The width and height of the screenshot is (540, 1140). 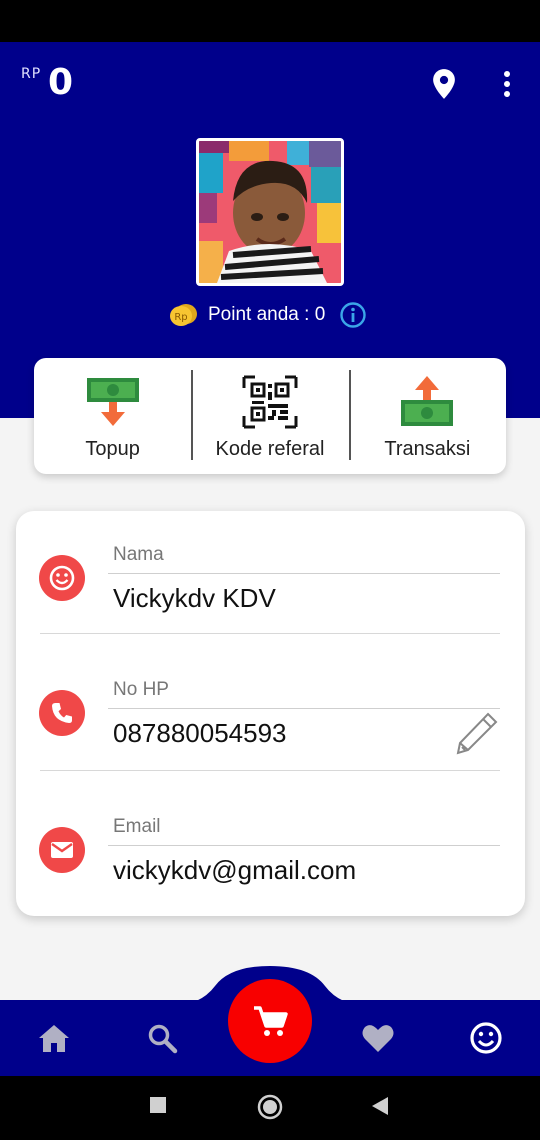 I want to click on quick-actions-card: Topup Kode referal Transaksi, so click(x=270, y=416).